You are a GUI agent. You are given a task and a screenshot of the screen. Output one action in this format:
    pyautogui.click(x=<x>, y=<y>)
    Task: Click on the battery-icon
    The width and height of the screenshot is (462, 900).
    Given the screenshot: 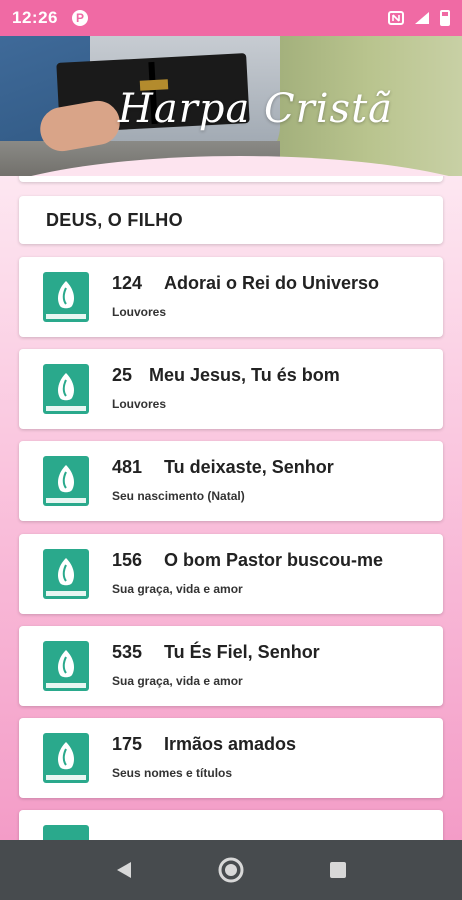 What is the action you would take?
    pyautogui.click(x=445, y=18)
    